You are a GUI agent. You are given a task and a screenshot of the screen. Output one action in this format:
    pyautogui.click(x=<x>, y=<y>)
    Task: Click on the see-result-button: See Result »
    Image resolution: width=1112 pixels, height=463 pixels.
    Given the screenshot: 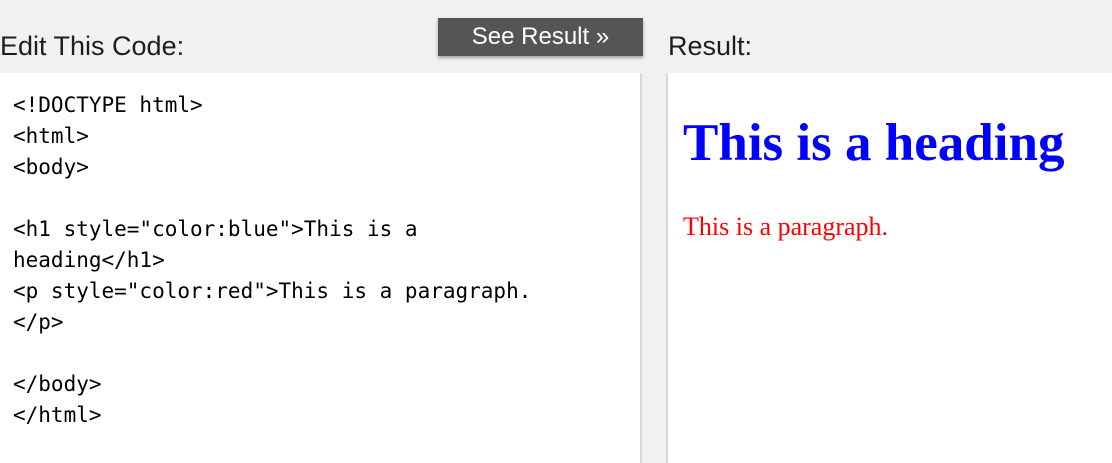 What is the action you would take?
    pyautogui.click(x=540, y=37)
    